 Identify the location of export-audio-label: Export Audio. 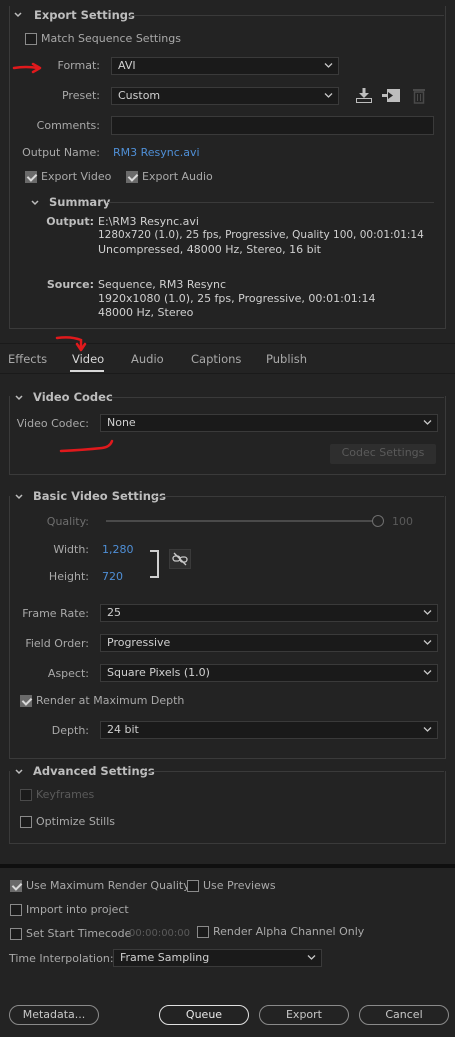
(177, 176).